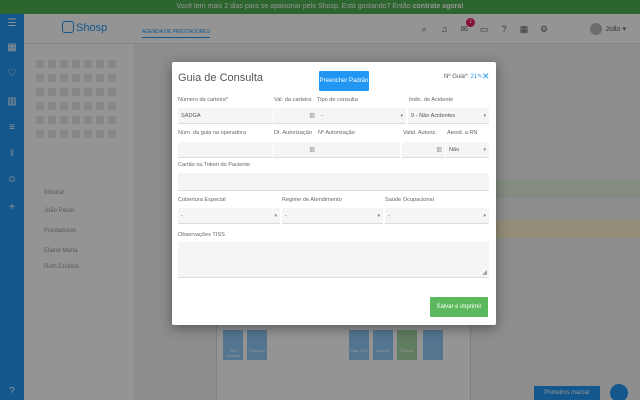 The image size is (640, 400). I want to click on close-icon: ✕, so click(486, 76).